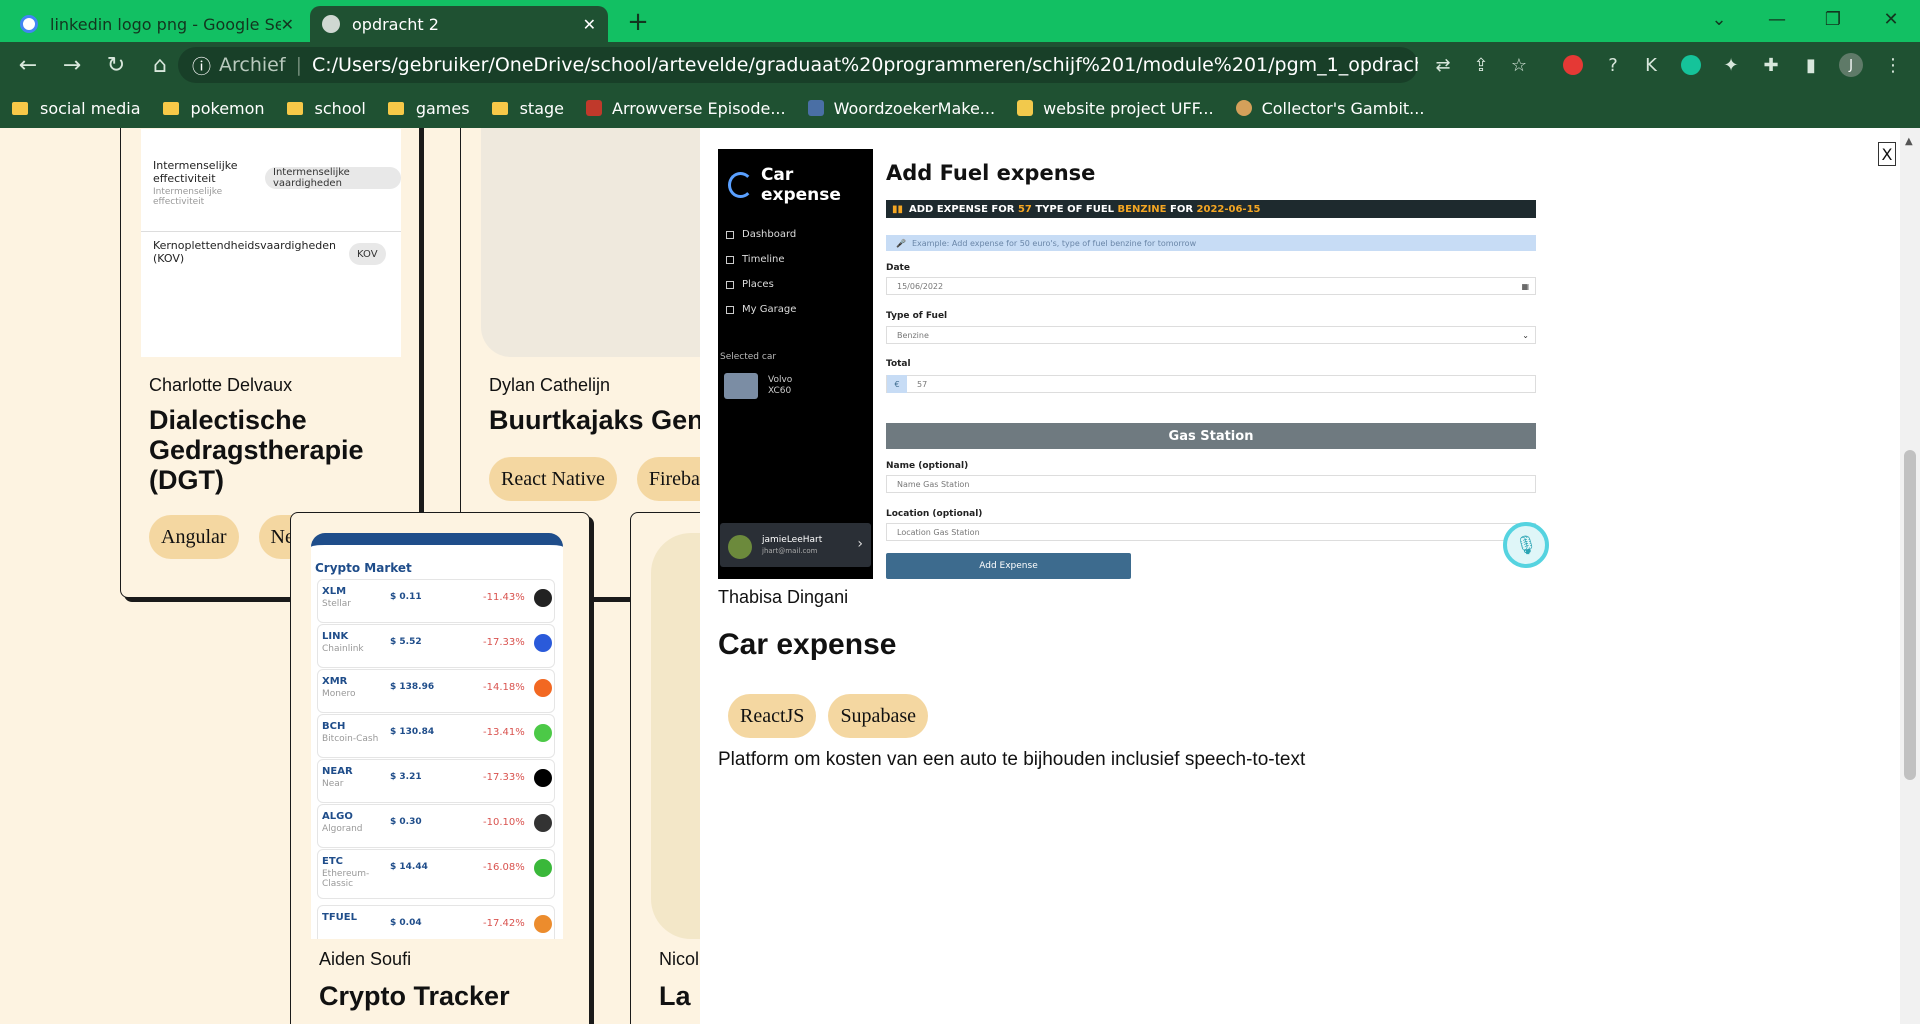 The height and width of the screenshot is (1024, 1920). I want to click on banner-text: FOR, so click(1182, 209).